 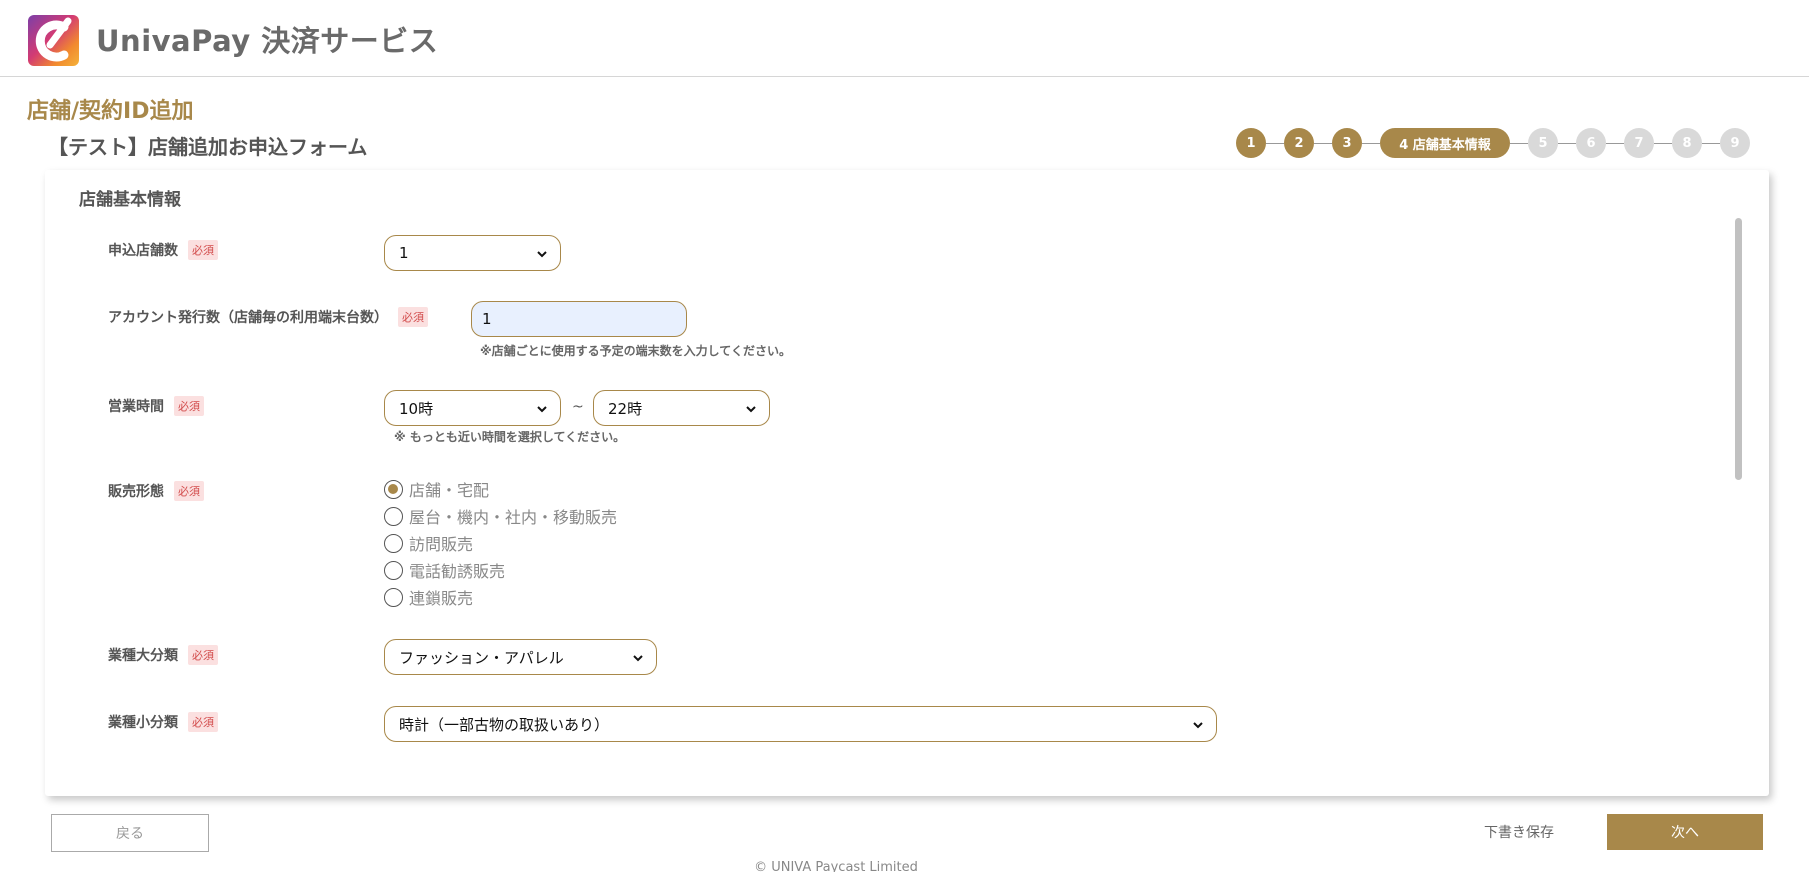 I want to click on step-7: 7, so click(x=1639, y=143).